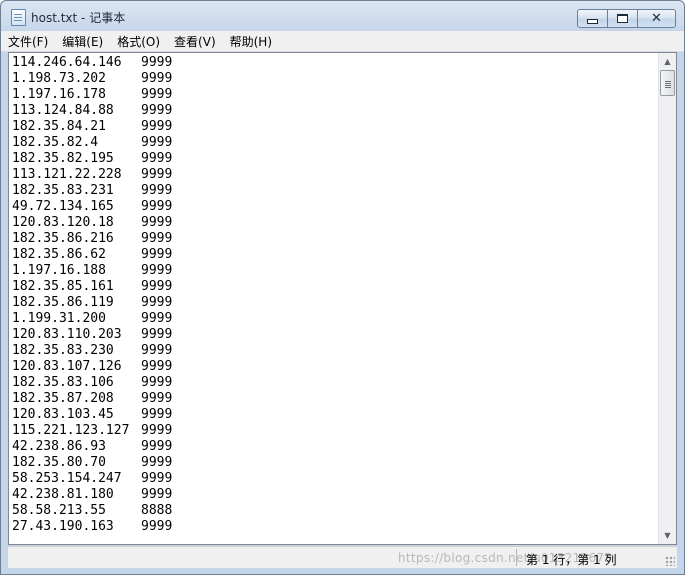 Image resolution: width=685 pixels, height=575 pixels. What do you see at coordinates (335, 367) in the screenshot?
I see `text-line: 120.83.107.126 9999` at bounding box center [335, 367].